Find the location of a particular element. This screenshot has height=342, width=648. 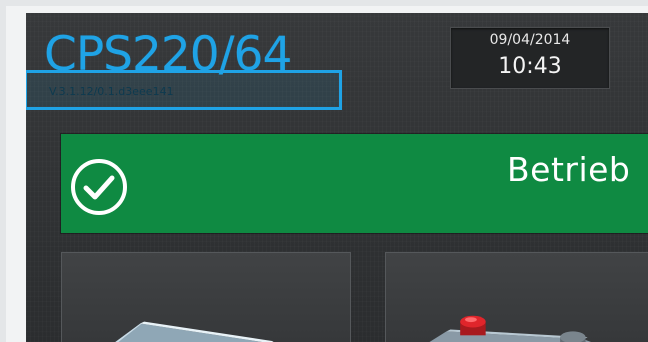

clock-panel: 09/04/2014 10:43 is located at coordinates (530, 58).